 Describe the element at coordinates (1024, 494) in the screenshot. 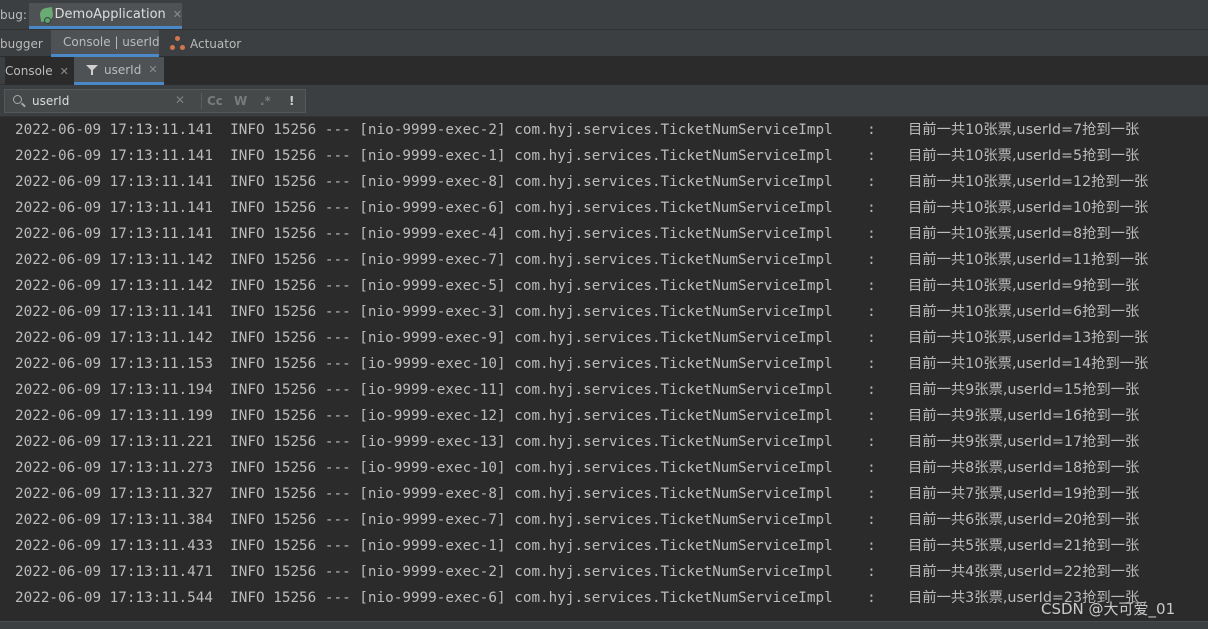

I see `log-line-message: 目前一共7张票,userId=19抢到一张` at that location.